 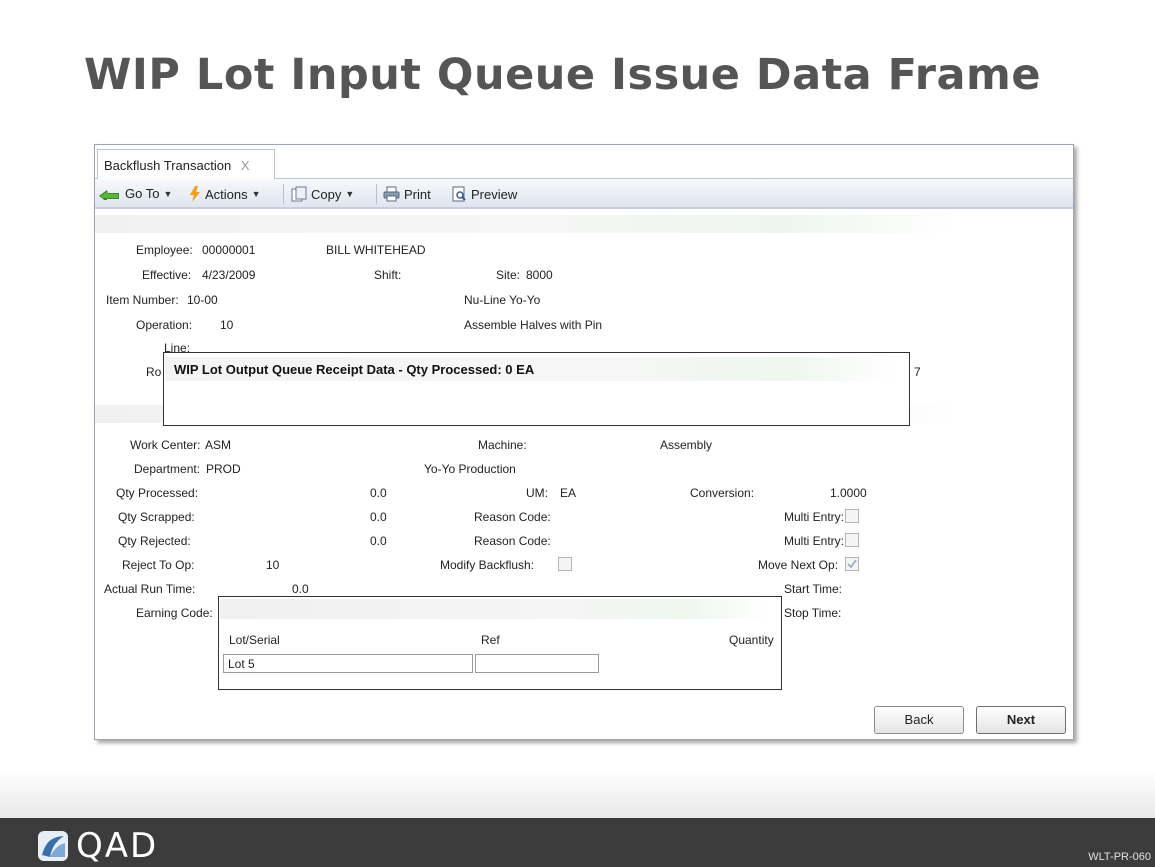 I want to click on lot-serial-input: Lot 5, so click(x=348, y=663).